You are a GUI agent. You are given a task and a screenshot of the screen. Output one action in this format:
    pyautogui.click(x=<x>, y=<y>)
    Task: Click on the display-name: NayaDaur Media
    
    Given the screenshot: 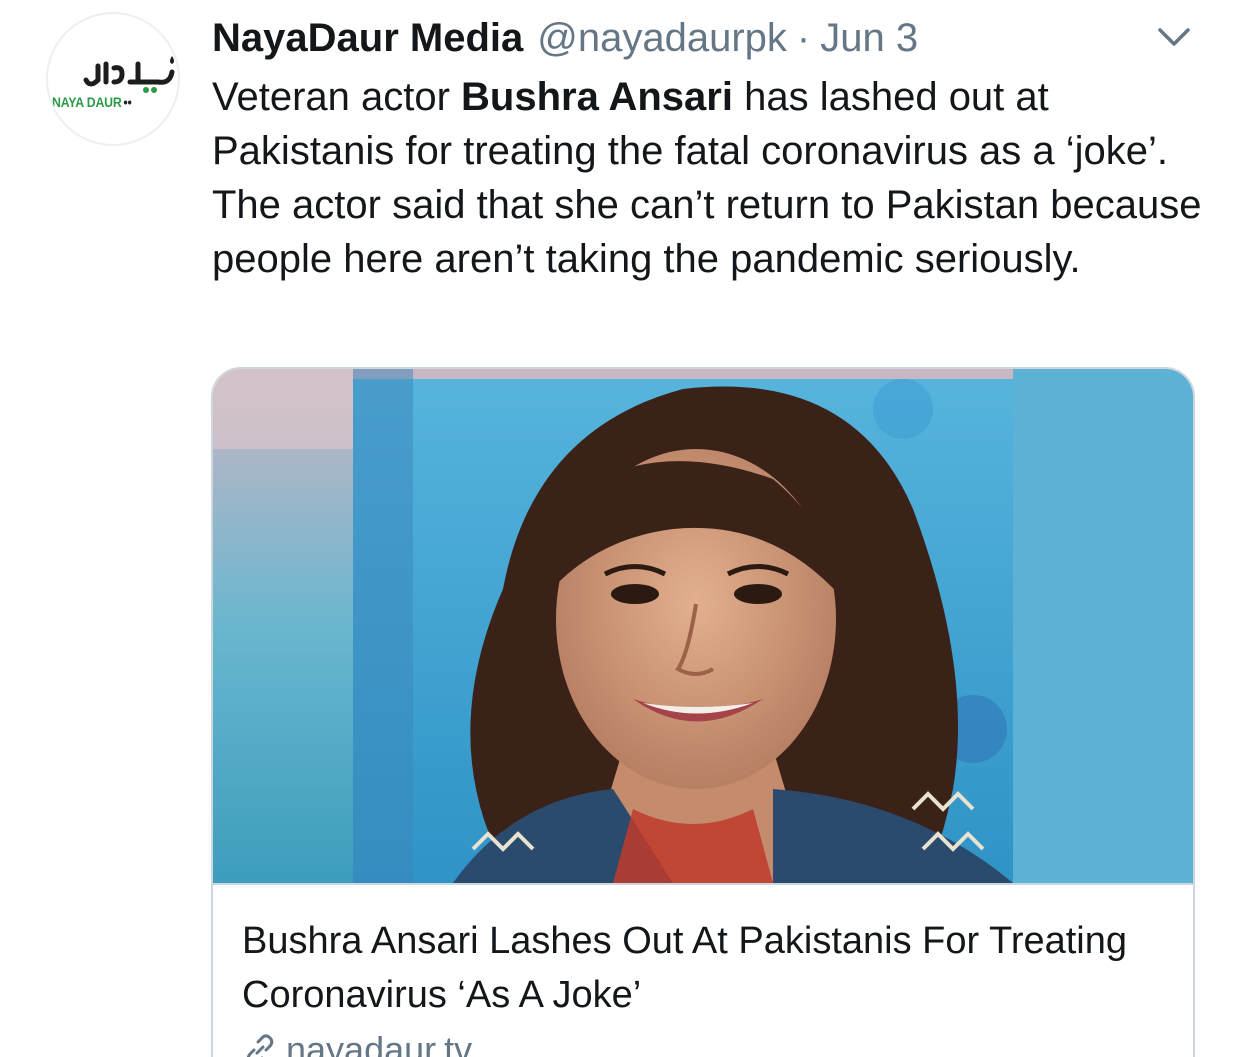 What is the action you would take?
    pyautogui.click(x=367, y=38)
    